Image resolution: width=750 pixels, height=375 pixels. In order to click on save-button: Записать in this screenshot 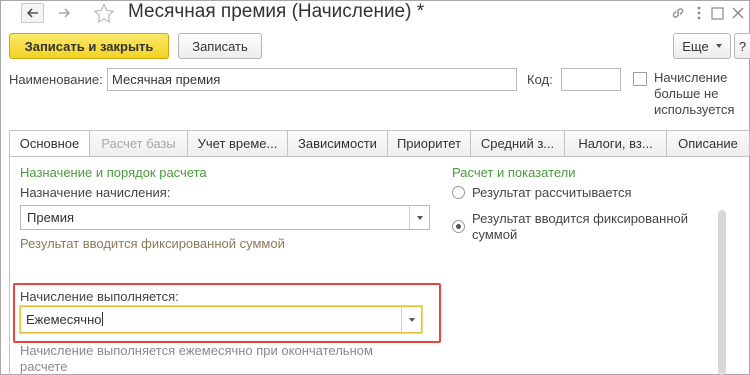, I will do `click(220, 46)`.